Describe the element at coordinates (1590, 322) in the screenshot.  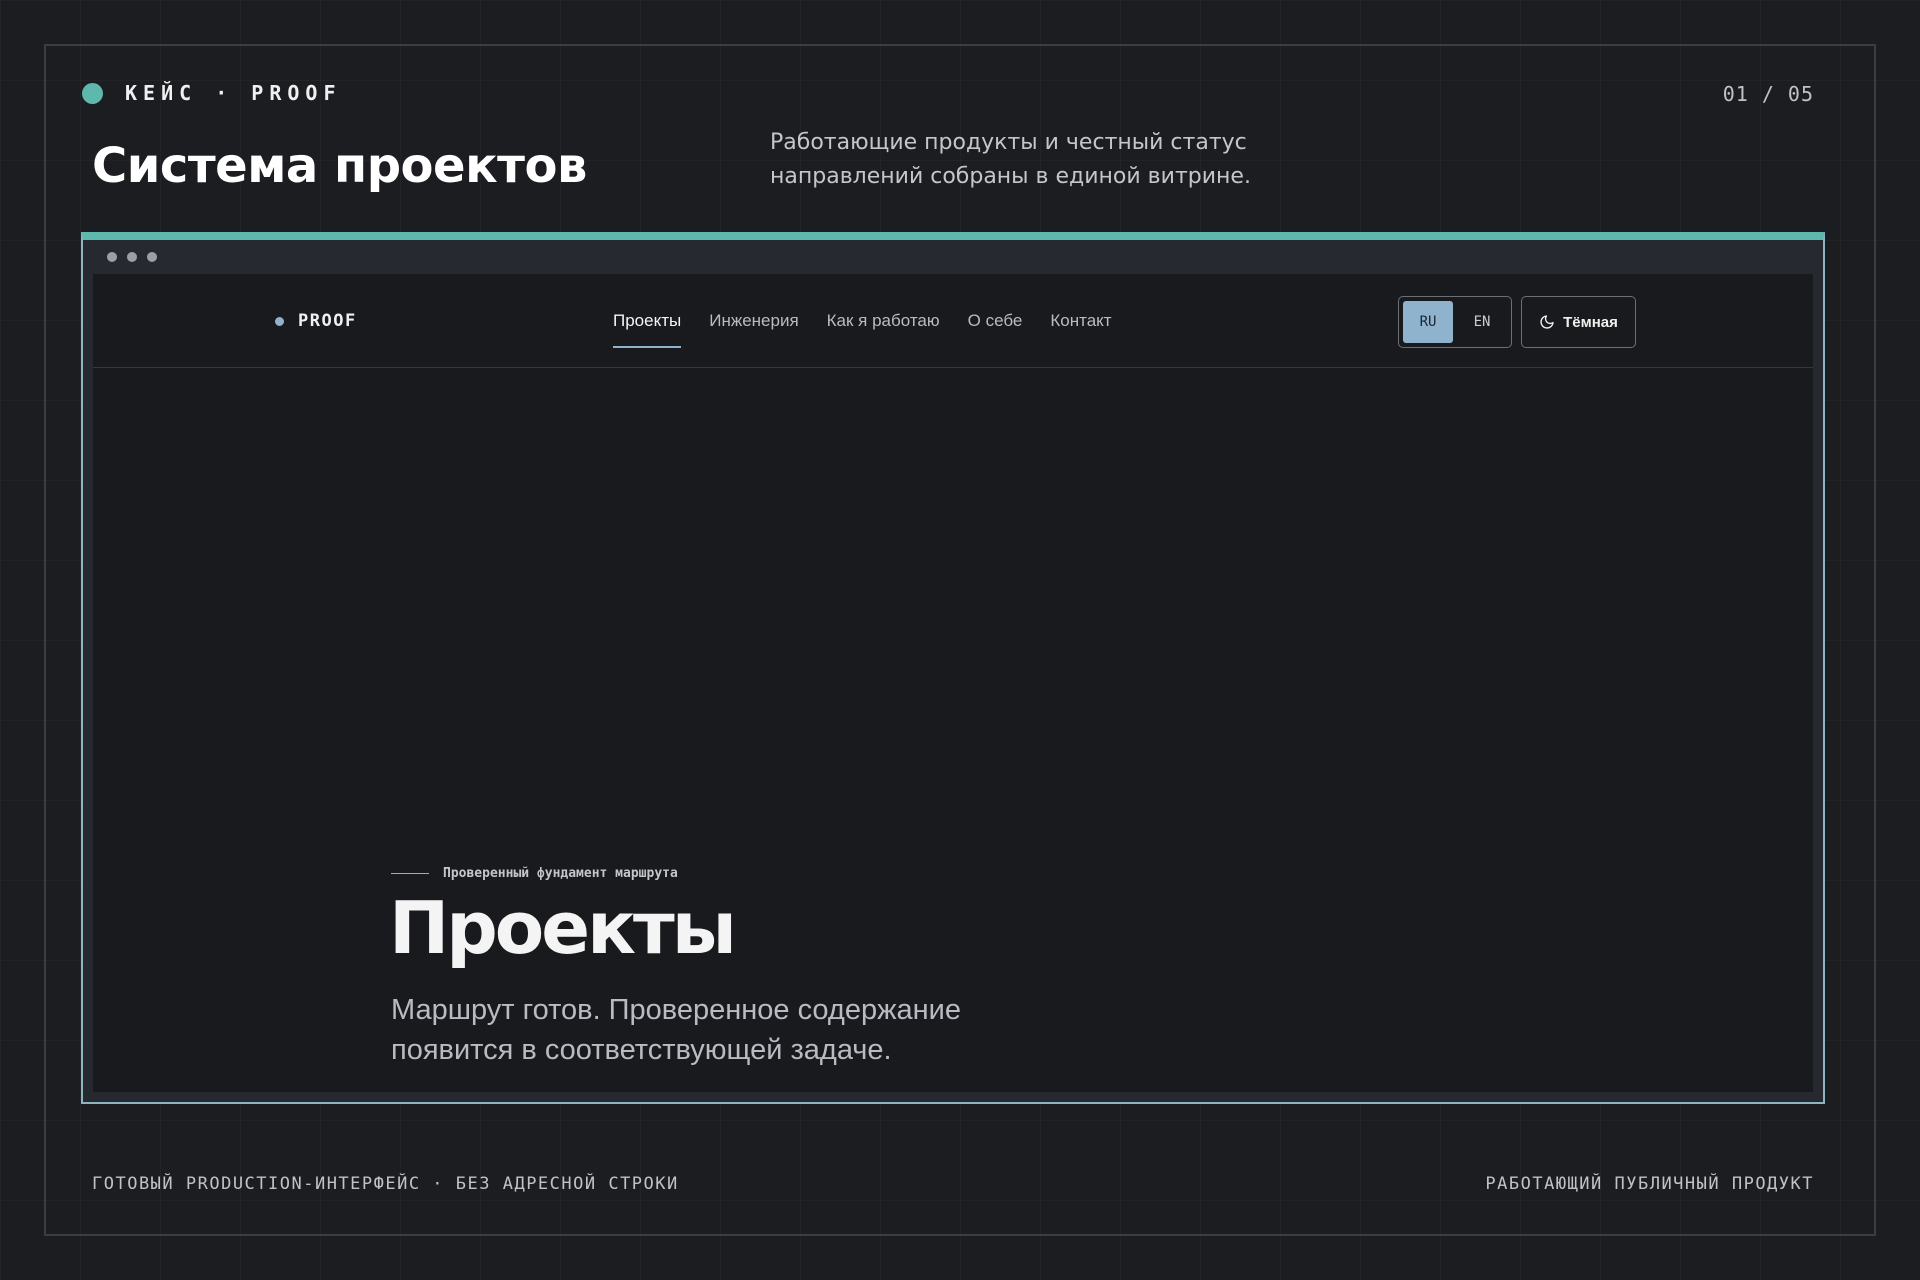
I see `theme-toggle-label: Тёмная` at that location.